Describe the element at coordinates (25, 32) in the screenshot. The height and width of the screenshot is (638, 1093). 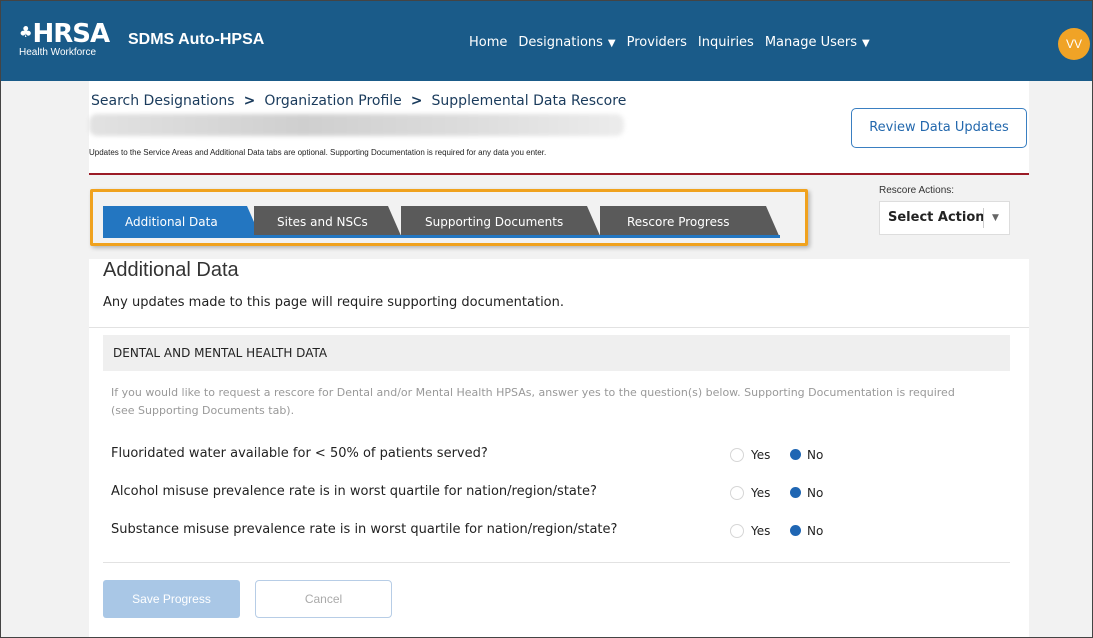
I see `eagle-icon: ♣` at that location.